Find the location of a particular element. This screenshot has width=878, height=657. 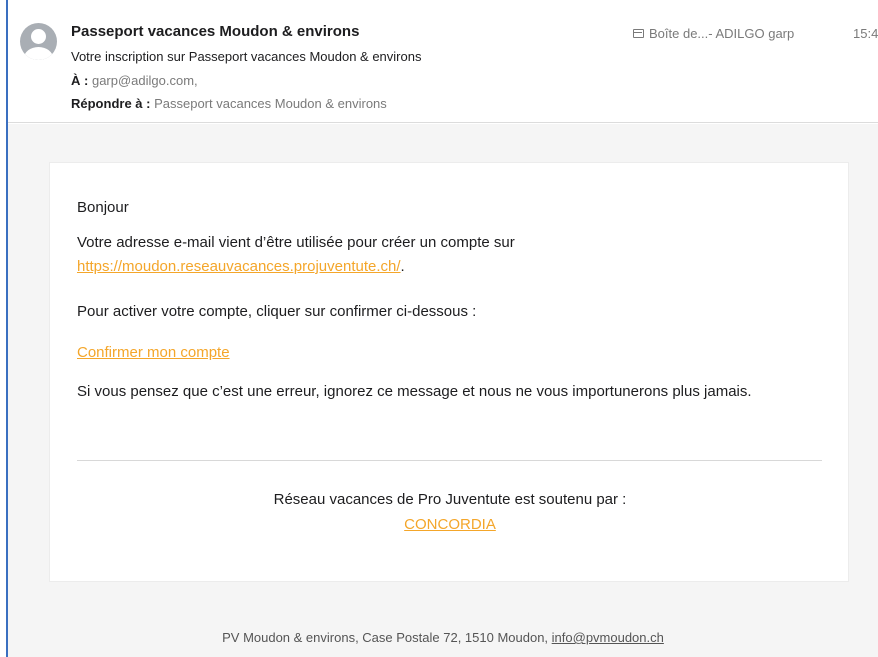

folder-icon is located at coordinates (638, 33).